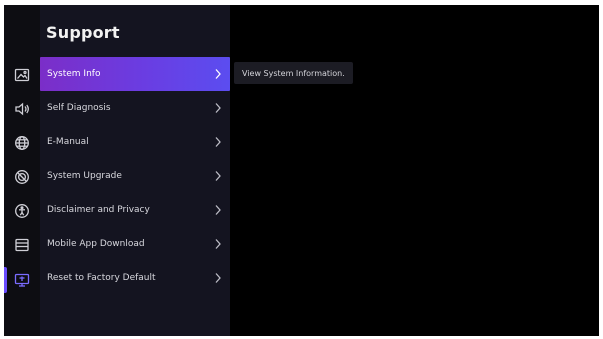 This screenshot has height=339, width=603. Describe the element at coordinates (22, 245) in the screenshot. I see `apps-icon` at that location.